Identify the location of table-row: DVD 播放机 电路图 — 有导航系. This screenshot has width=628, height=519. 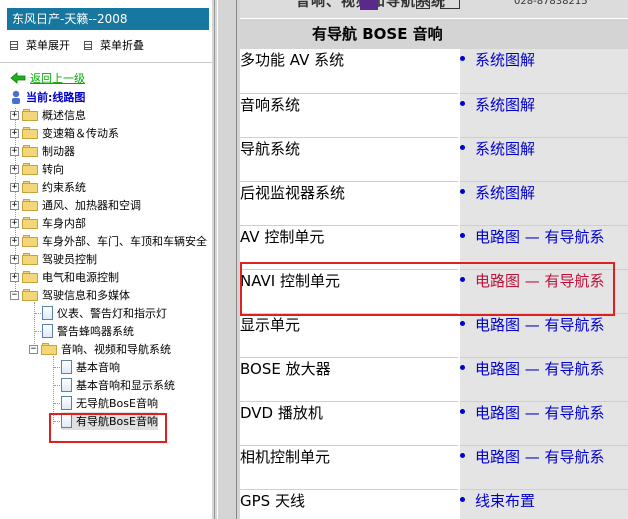
(434, 423).